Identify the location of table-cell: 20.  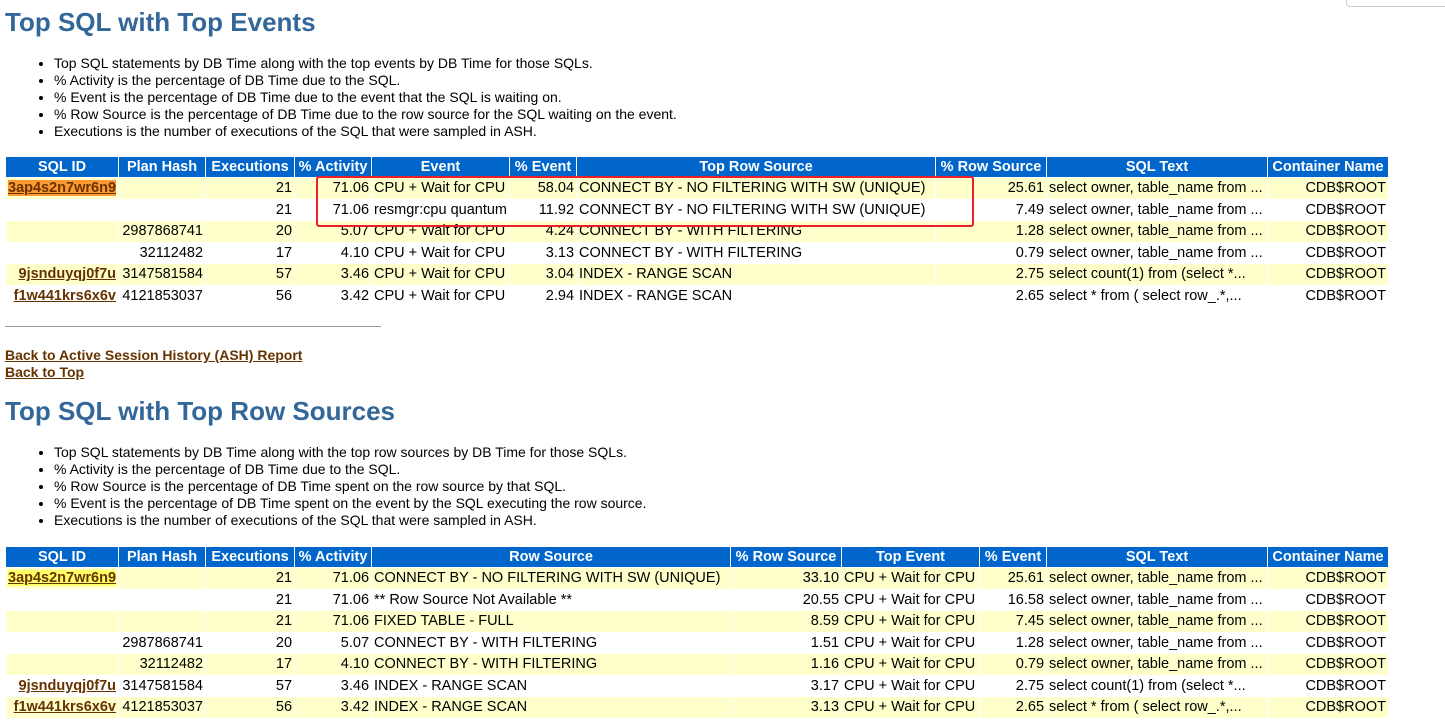
(250, 231).